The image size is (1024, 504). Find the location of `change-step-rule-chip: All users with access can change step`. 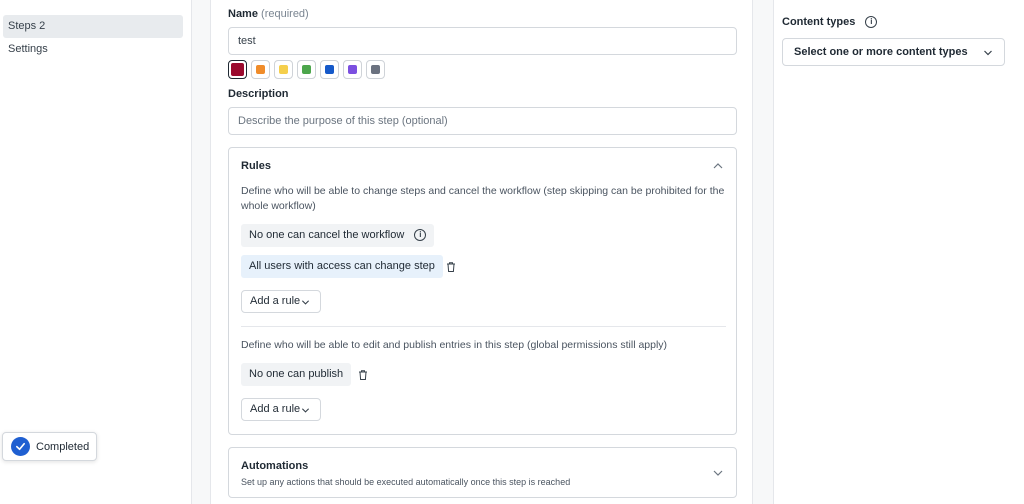

change-step-rule-chip: All users with access can change step is located at coordinates (342, 266).